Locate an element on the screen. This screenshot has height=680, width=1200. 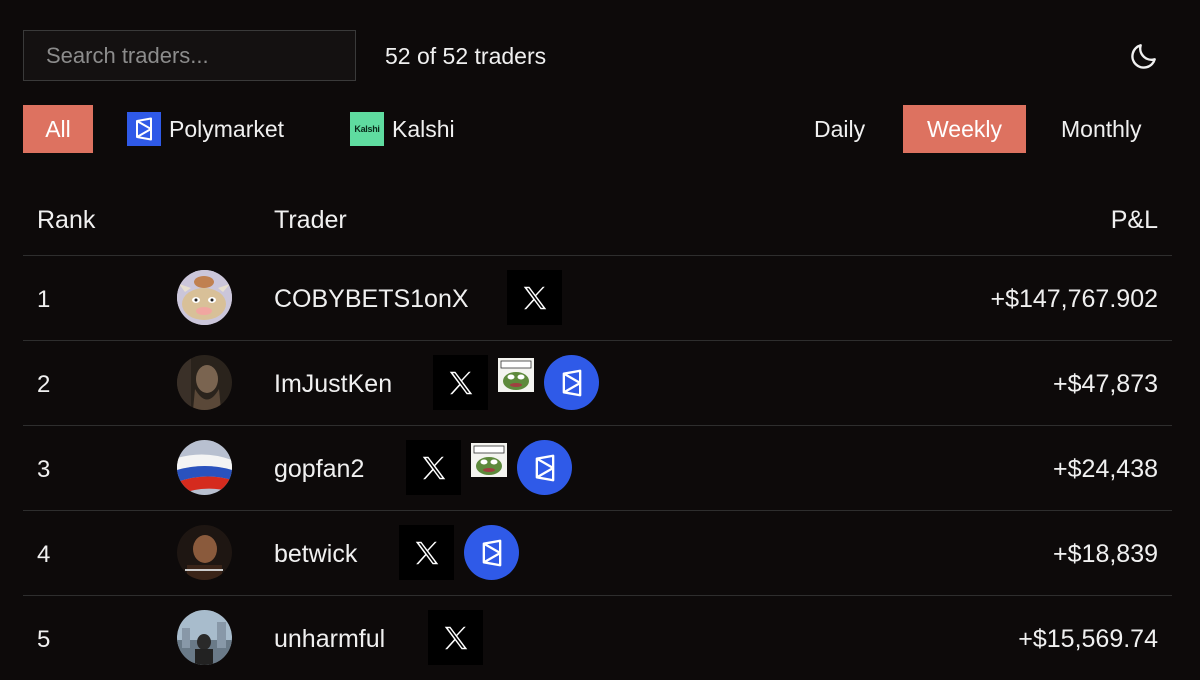
pnl-cell: +$147,767.902 is located at coordinates (1074, 299).